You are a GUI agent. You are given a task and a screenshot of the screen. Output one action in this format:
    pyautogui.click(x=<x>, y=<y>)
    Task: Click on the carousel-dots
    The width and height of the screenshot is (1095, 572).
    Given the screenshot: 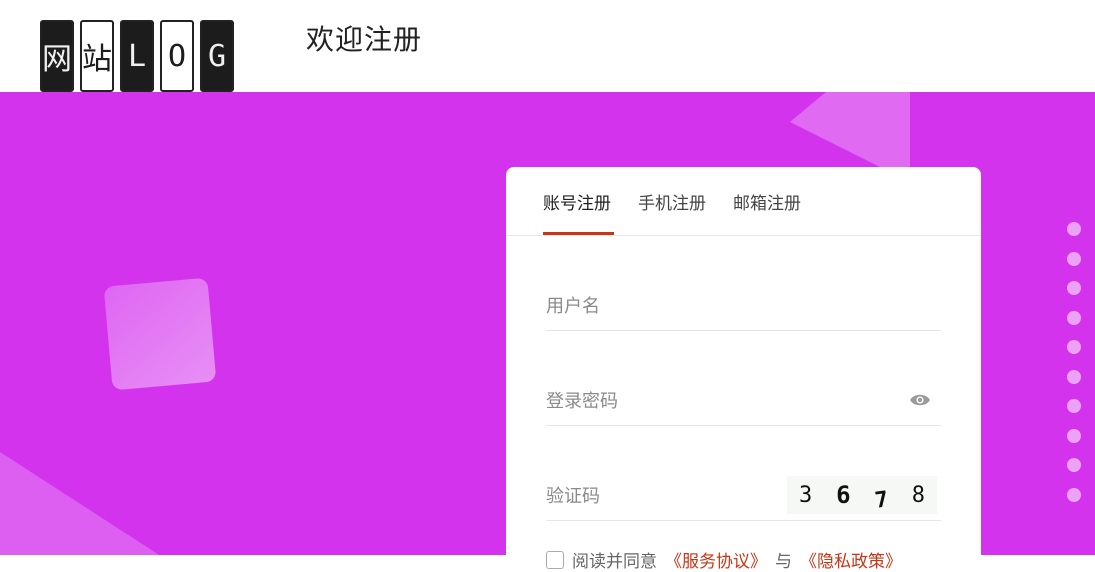 What is the action you would take?
    pyautogui.click(x=1074, y=362)
    